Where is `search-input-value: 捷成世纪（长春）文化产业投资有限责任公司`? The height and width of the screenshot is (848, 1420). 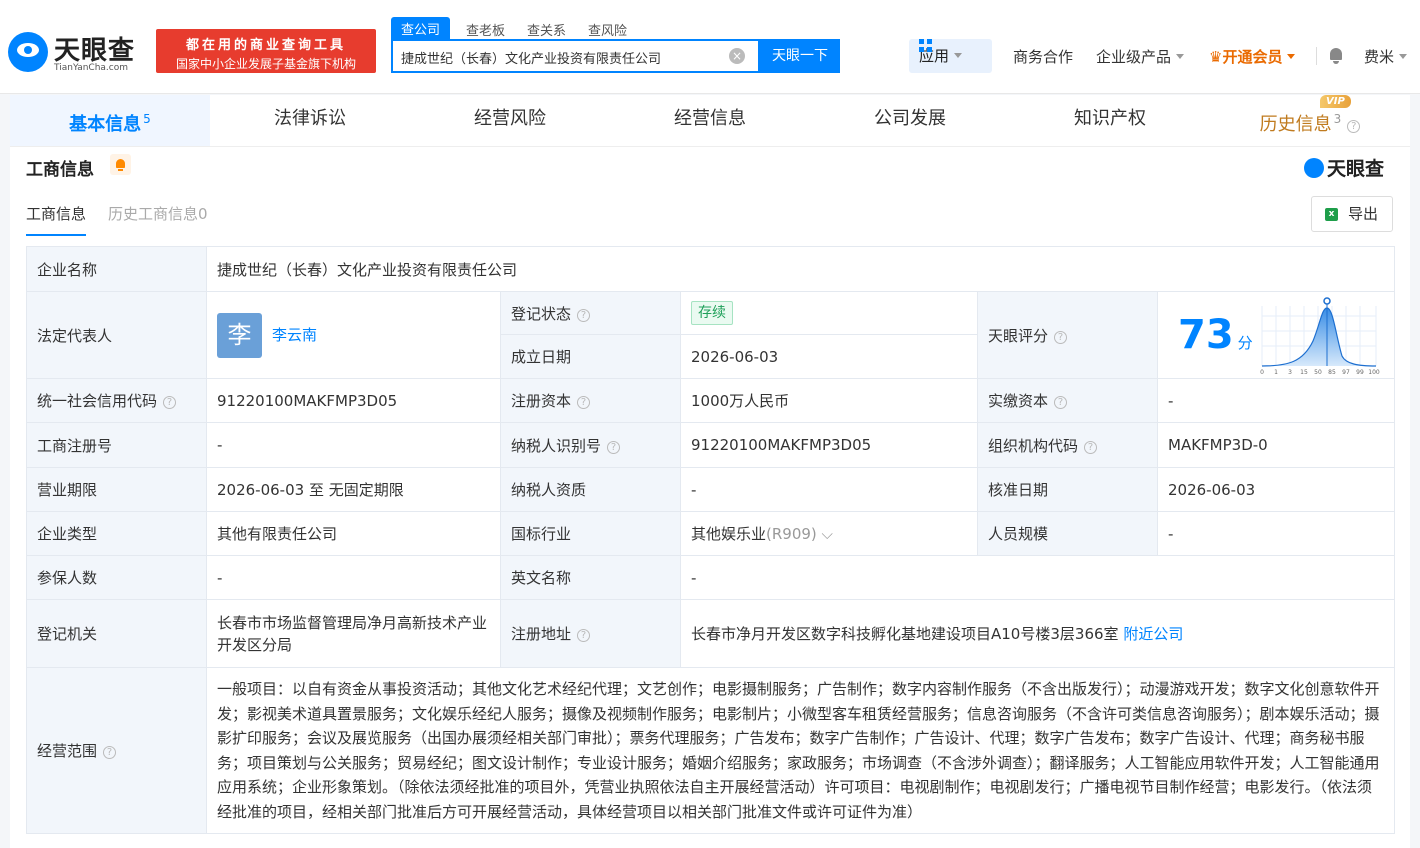
search-input-value: 捷成世纪（长春）文化产业投资有限责任公司 is located at coordinates (531, 59).